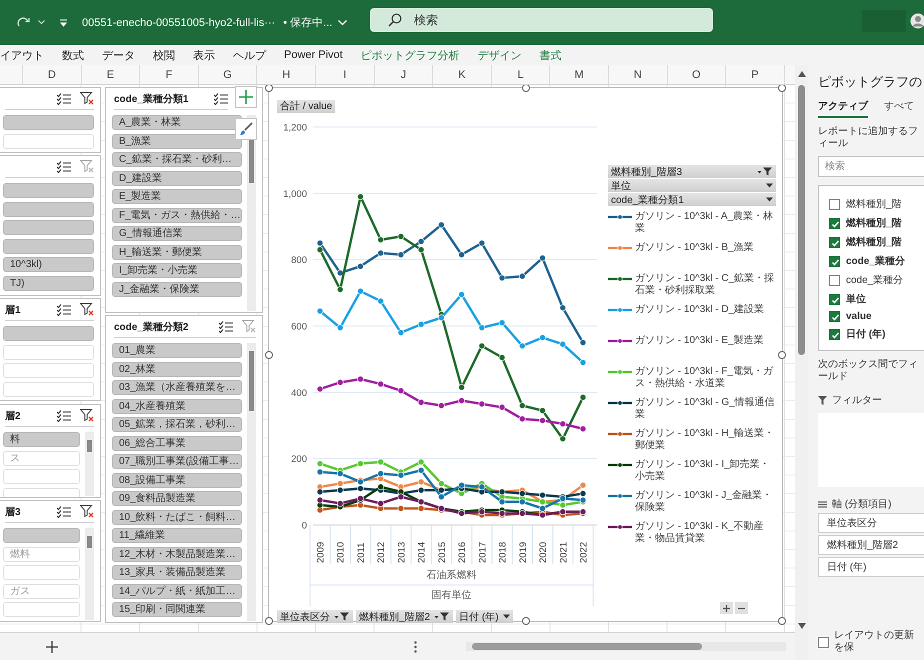  Describe the element at coordinates (177, 289) in the screenshot. I see `slicer-item: J_金融業・保険業` at that location.